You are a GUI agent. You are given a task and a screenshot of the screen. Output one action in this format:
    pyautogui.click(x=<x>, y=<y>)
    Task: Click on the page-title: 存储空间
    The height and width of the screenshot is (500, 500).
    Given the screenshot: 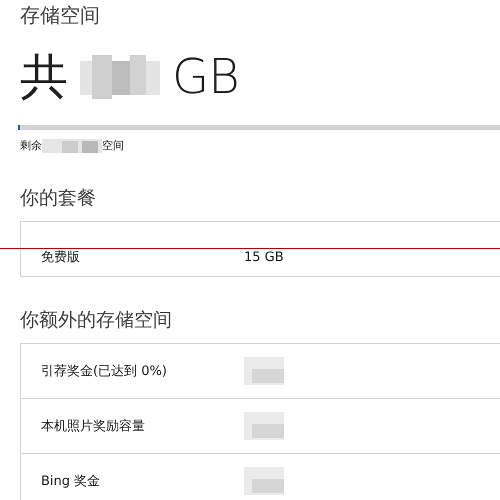 What is the action you would take?
    pyautogui.click(x=60, y=15)
    